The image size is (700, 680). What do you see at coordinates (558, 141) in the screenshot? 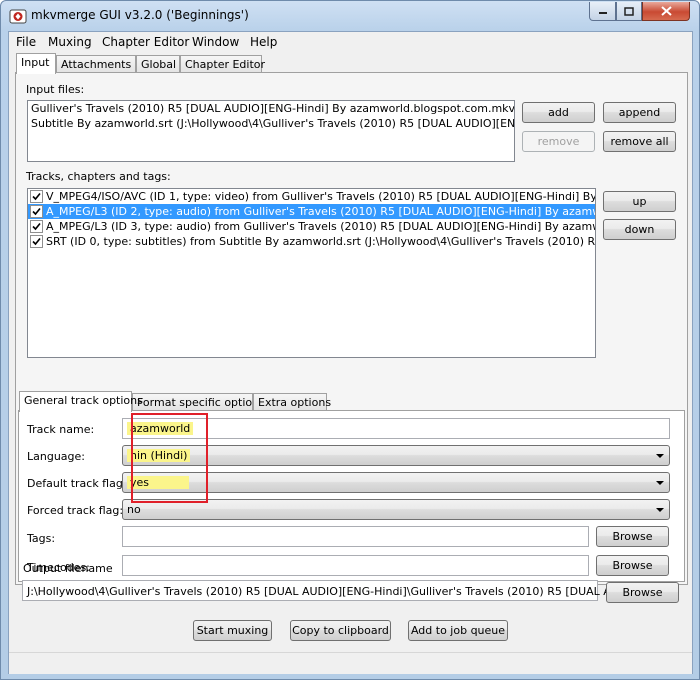
I see `remove-button: remove` at bounding box center [558, 141].